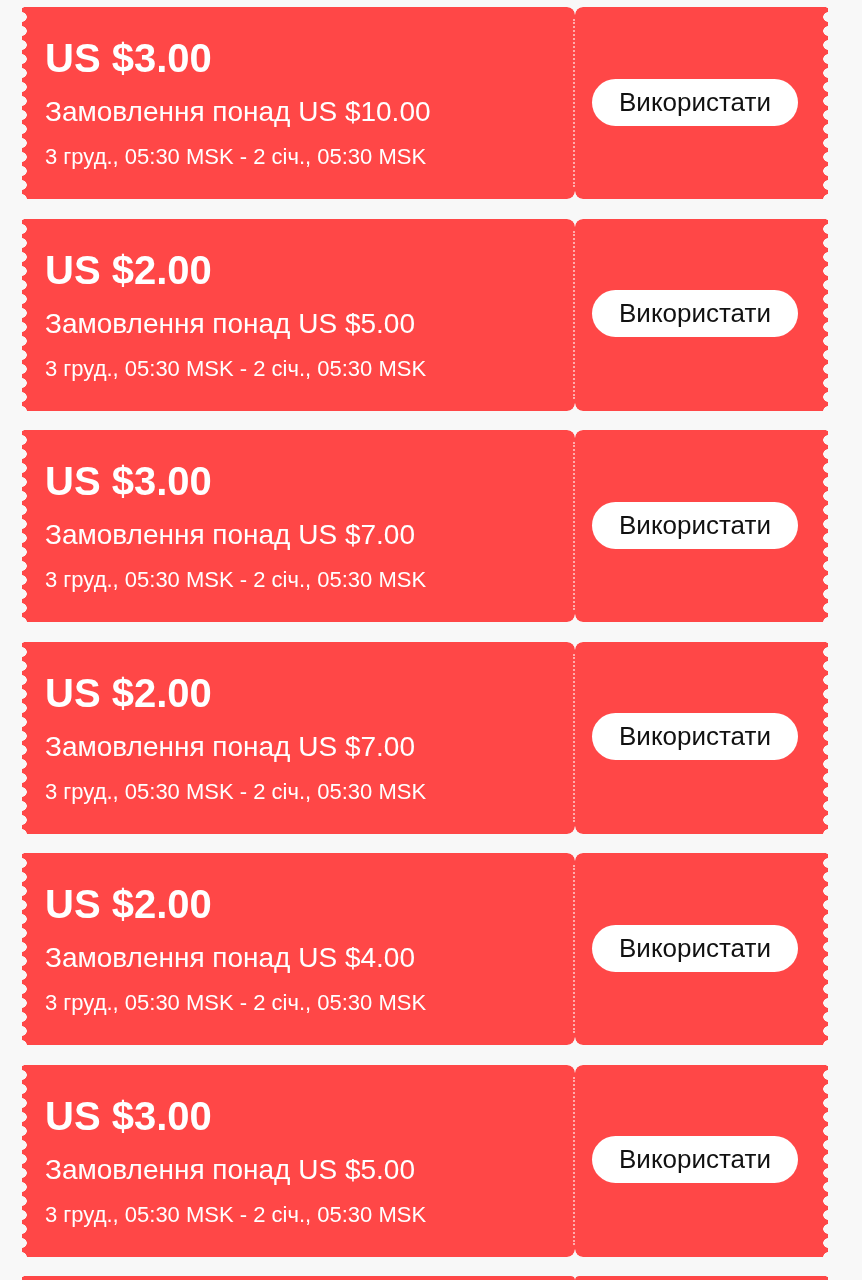 This screenshot has height=1280, width=862. What do you see at coordinates (238, 112) in the screenshot?
I see `minimum-order-text: Замовлення понад US $10.00` at bounding box center [238, 112].